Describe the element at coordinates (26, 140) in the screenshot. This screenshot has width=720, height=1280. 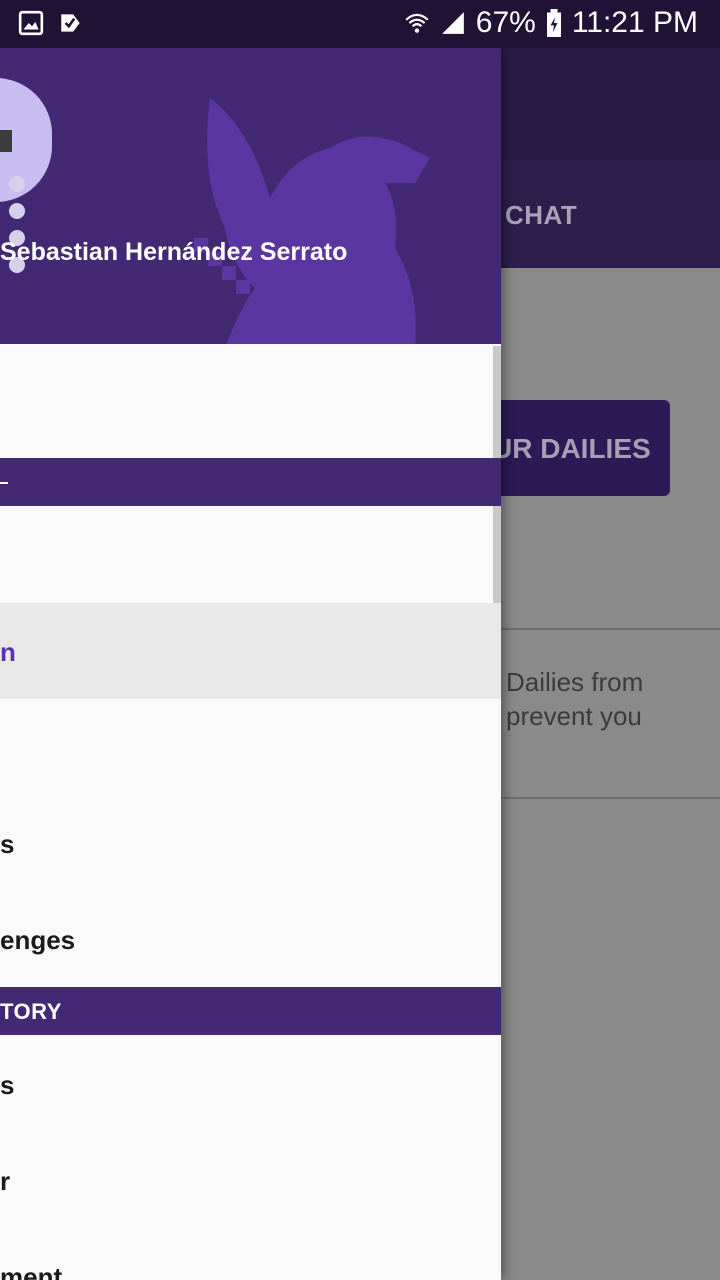
I see `avatar` at that location.